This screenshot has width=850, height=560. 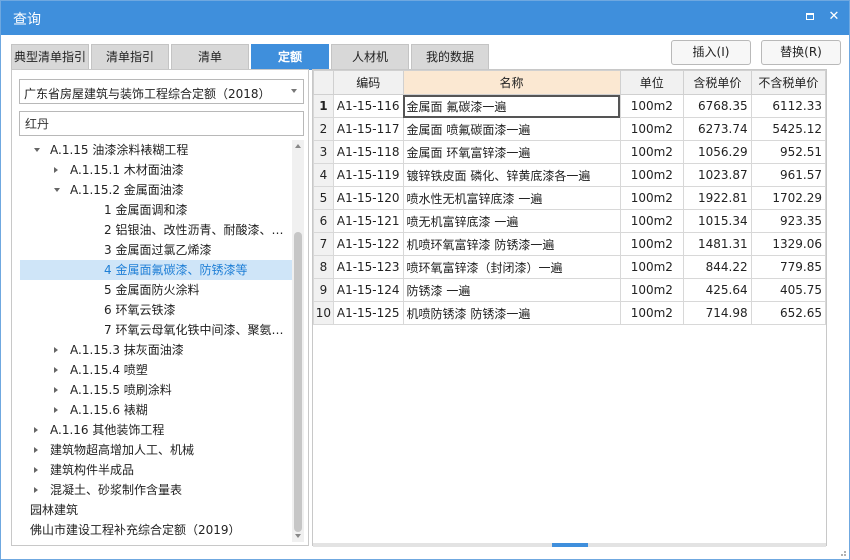 I want to click on tab-bill: 清单, so click(x=210, y=57).